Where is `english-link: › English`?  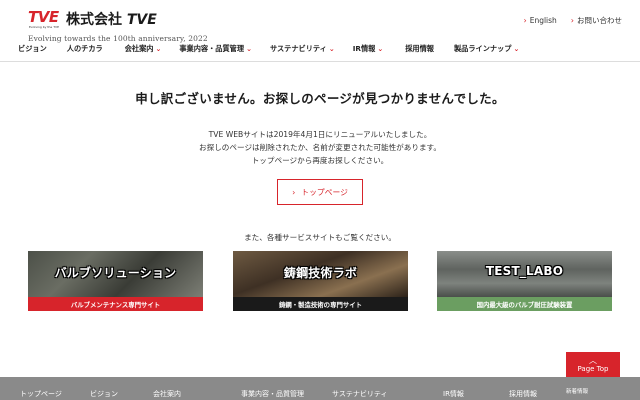
english-link: › English is located at coordinates (540, 20).